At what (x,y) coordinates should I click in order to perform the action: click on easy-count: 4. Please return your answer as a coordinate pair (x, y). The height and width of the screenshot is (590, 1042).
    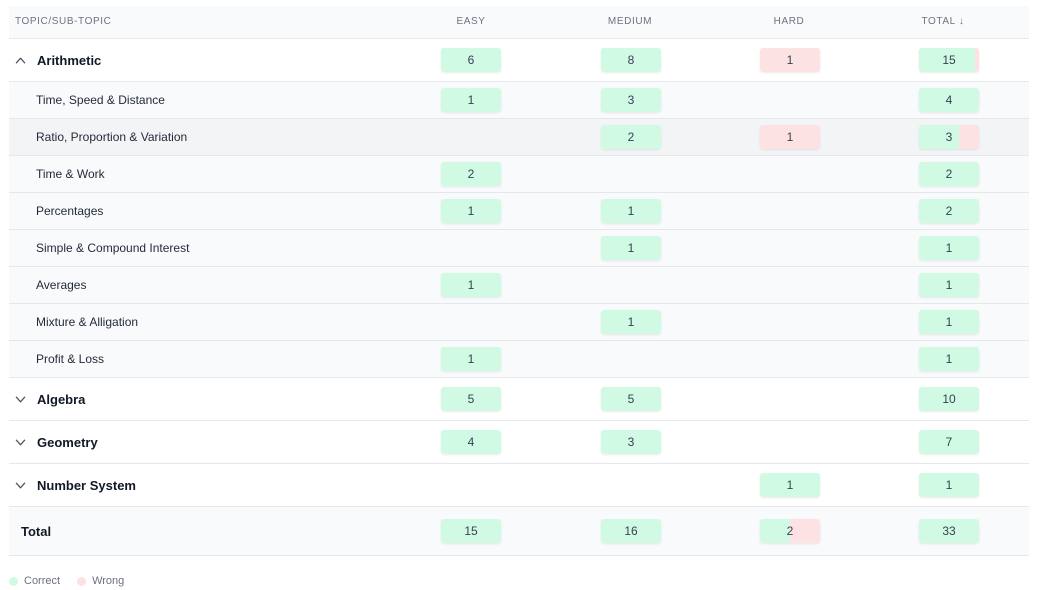
    Looking at the image, I should click on (471, 442).